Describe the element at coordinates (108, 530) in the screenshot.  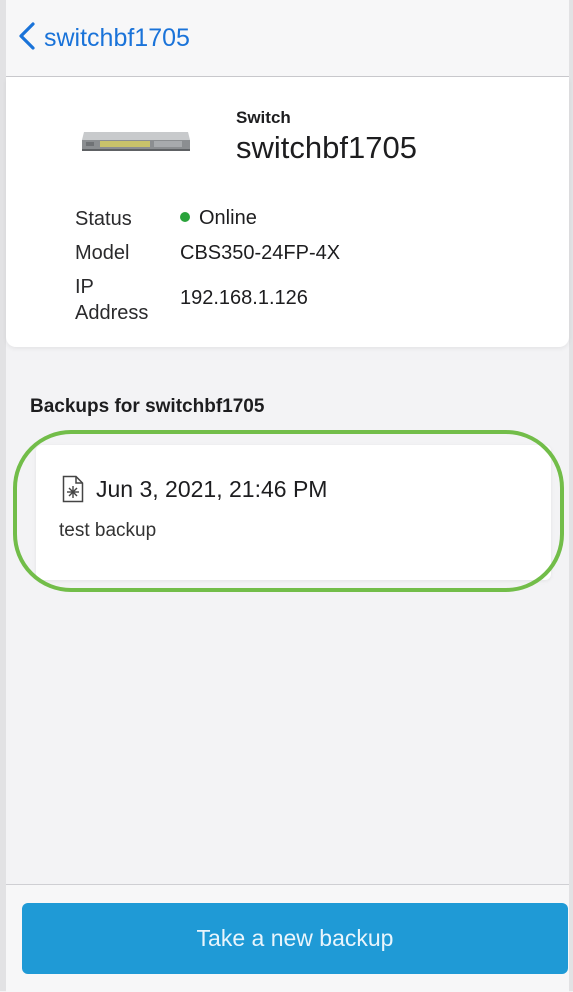
I see `backup-description: test backup` at that location.